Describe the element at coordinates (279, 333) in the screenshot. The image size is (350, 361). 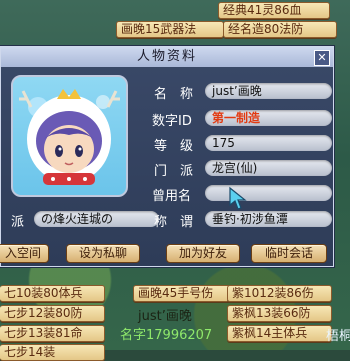
I see `stall-sign: 紫枫14主体兵` at that location.